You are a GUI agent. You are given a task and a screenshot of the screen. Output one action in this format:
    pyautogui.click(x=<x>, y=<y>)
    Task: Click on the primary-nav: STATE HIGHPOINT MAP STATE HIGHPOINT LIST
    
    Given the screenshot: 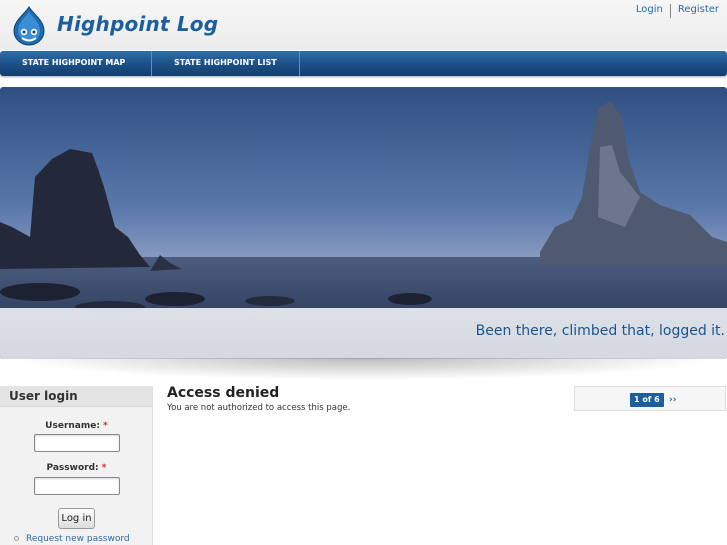 What is the action you would take?
    pyautogui.click(x=363, y=63)
    